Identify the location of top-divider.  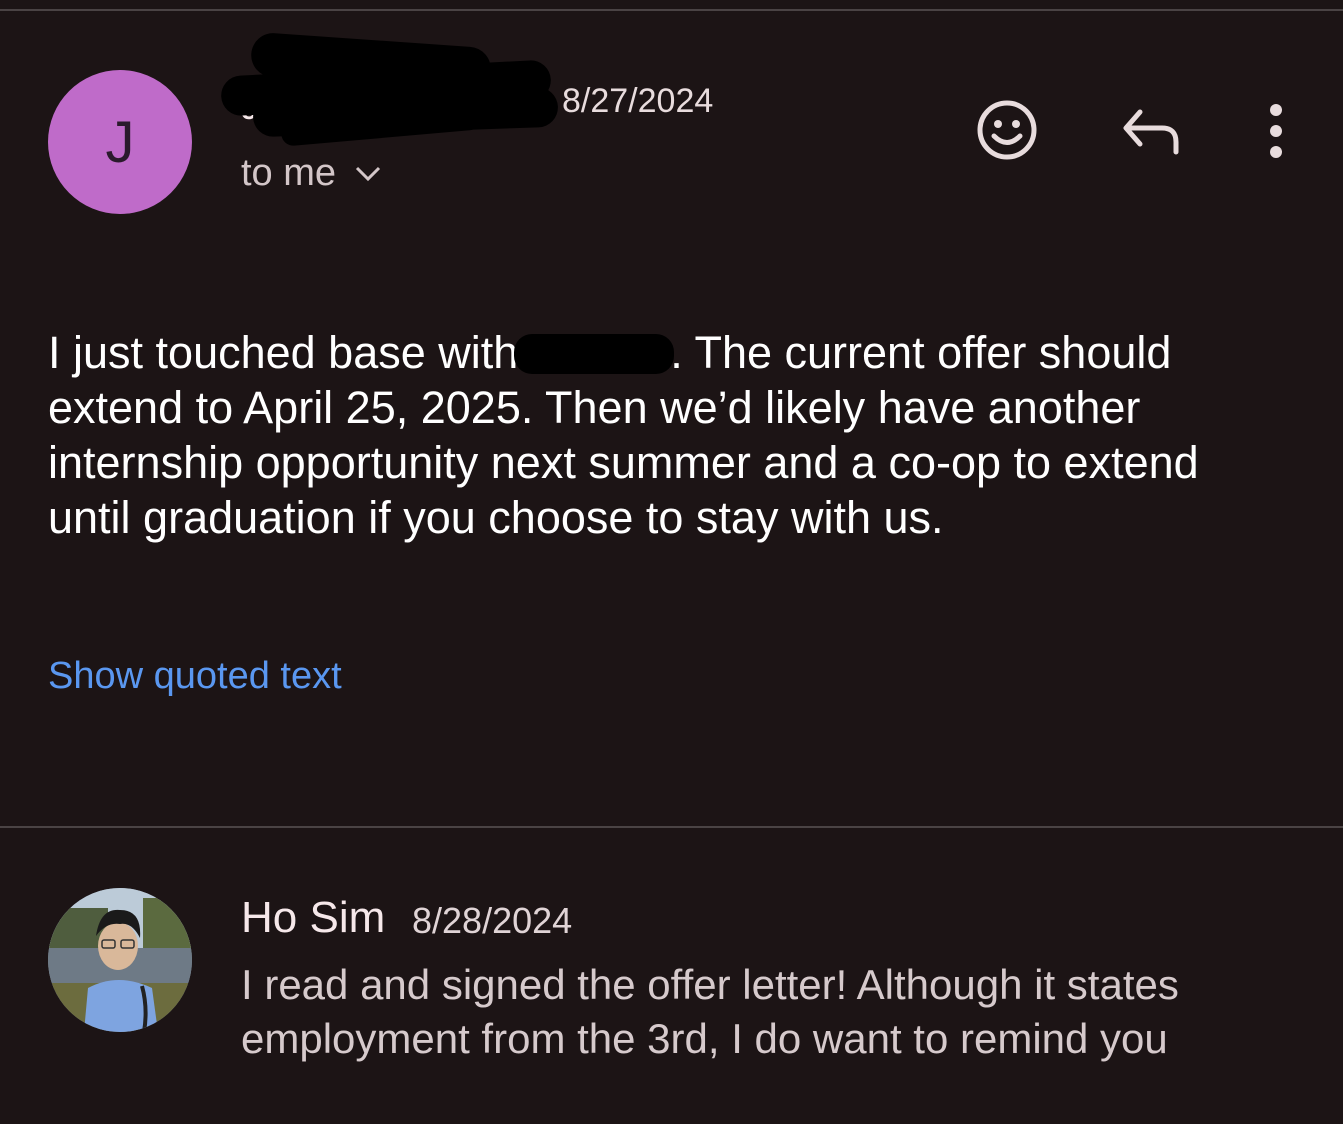
(671, 10).